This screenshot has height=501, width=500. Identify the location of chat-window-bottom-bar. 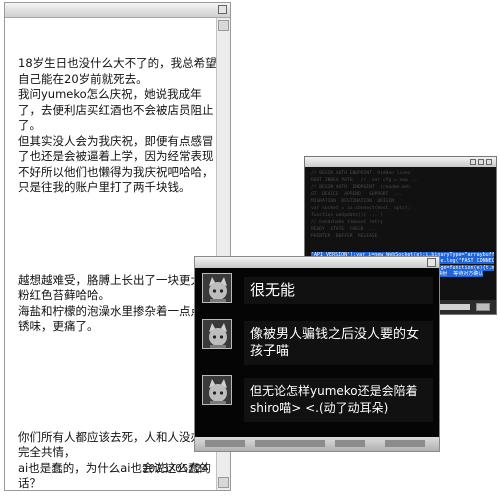
(317, 444).